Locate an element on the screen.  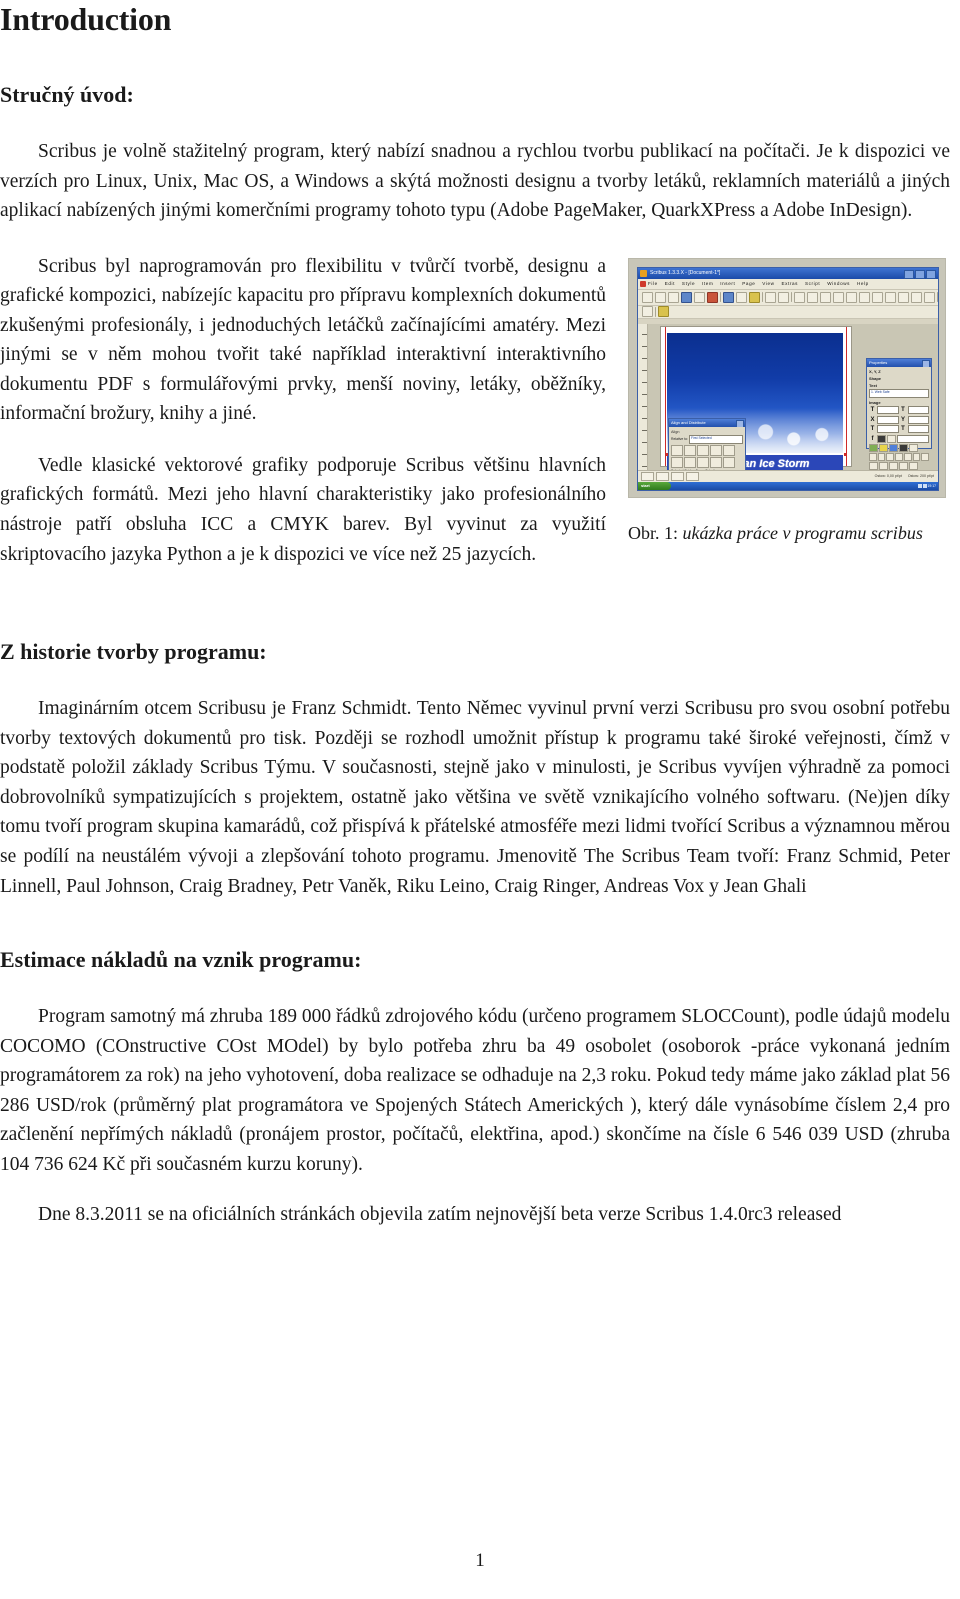
maximize-icon is located at coordinates (920, 274).